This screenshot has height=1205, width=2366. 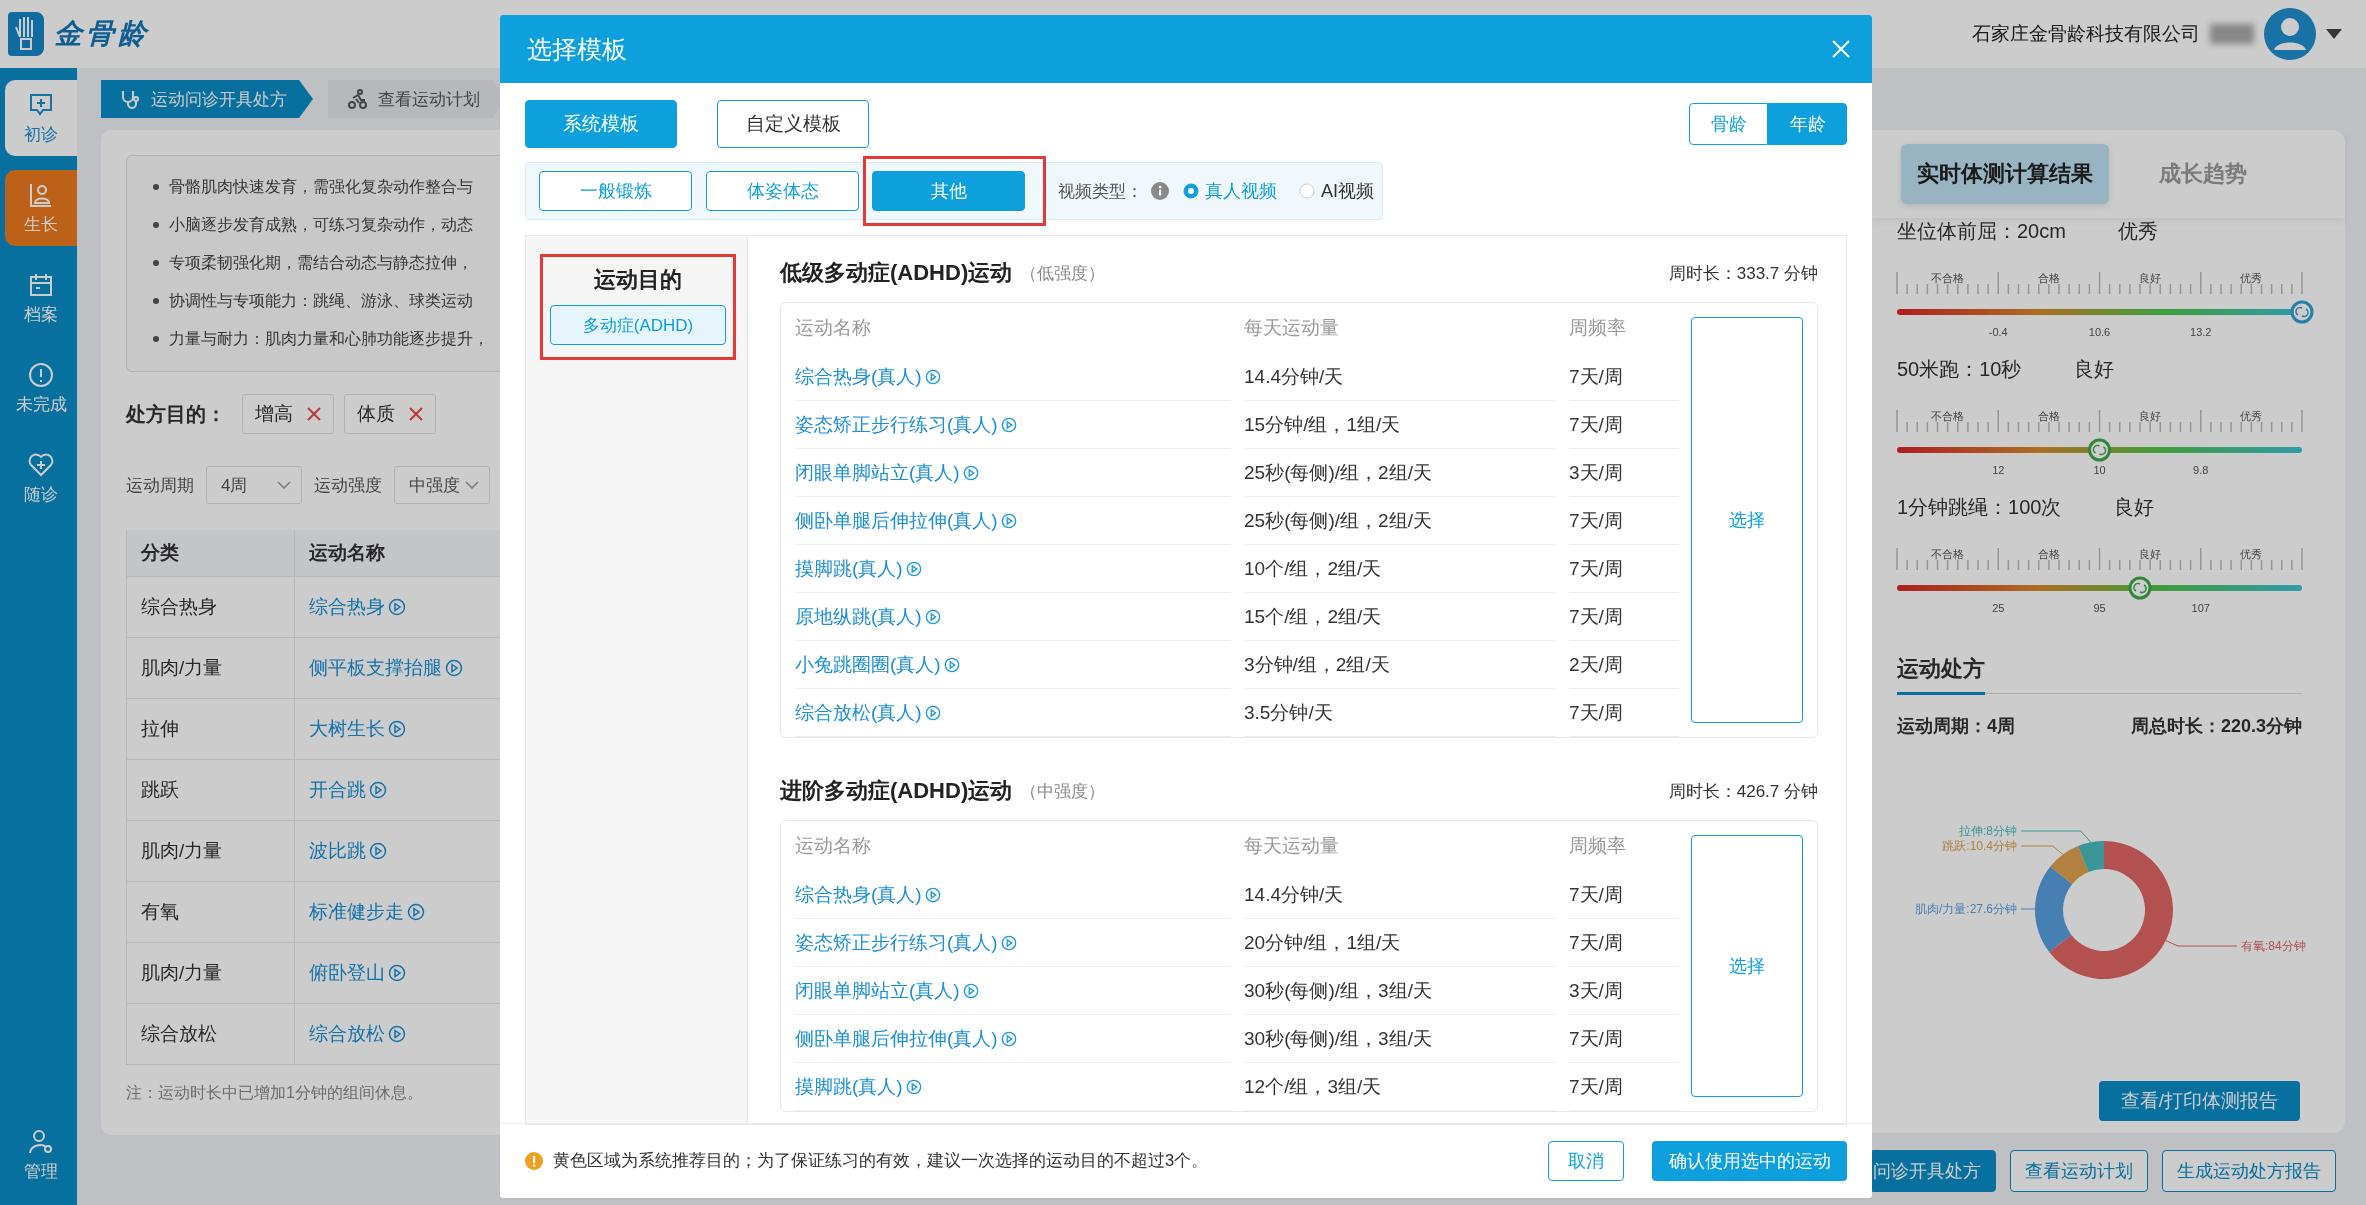 What do you see at coordinates (367, 912) in the screenshot?
I see `exercise-link: 标准健步走` at bounding box center [367, 912].